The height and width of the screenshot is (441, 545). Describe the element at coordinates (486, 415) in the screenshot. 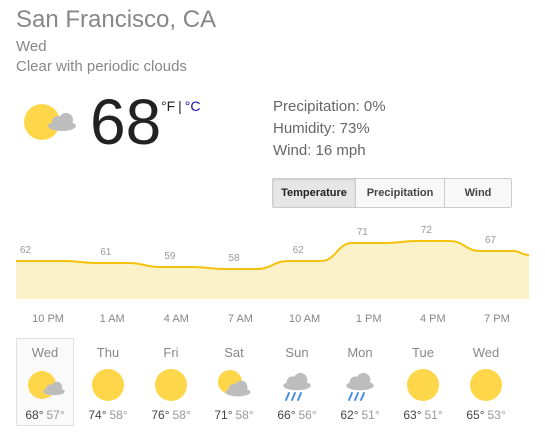

I see `forecast-temps: 65° 53°` at that location.